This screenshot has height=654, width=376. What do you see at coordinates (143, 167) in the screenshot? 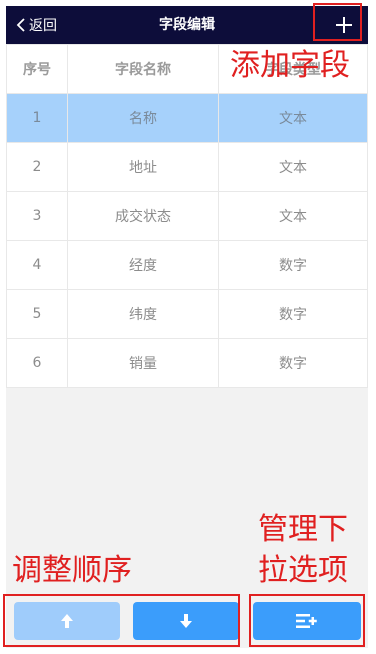
I see `row-field-name: 地址` at bounding box center [143, 167].